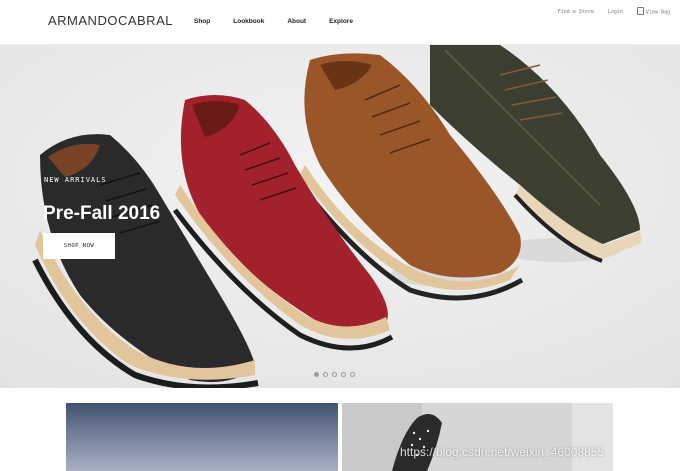  What do you see at coordinates (657, 12) in the screenshot?
I see `view-bag-label: View Bag` at bounding box center [657, 12].